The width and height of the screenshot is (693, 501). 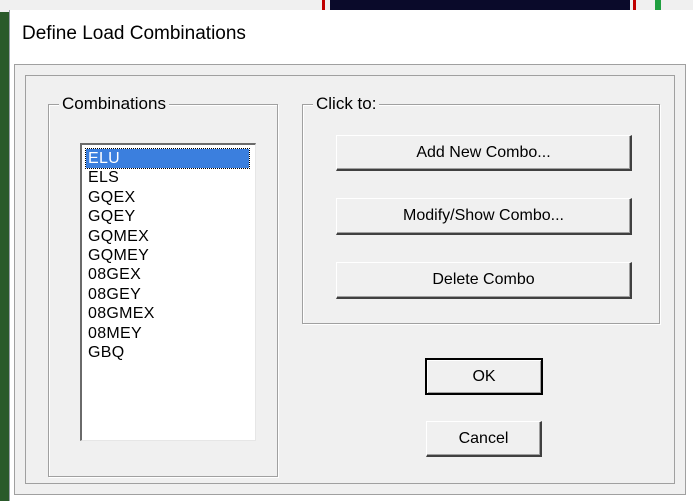 I want to click on combination-list-item: 08GEX, so click(x=167, y=274).